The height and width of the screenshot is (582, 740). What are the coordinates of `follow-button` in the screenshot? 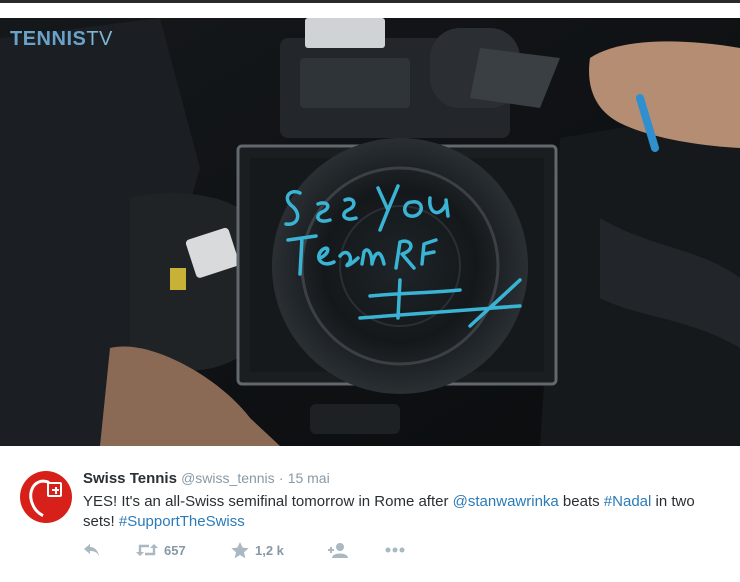 It's located at (356, 550).